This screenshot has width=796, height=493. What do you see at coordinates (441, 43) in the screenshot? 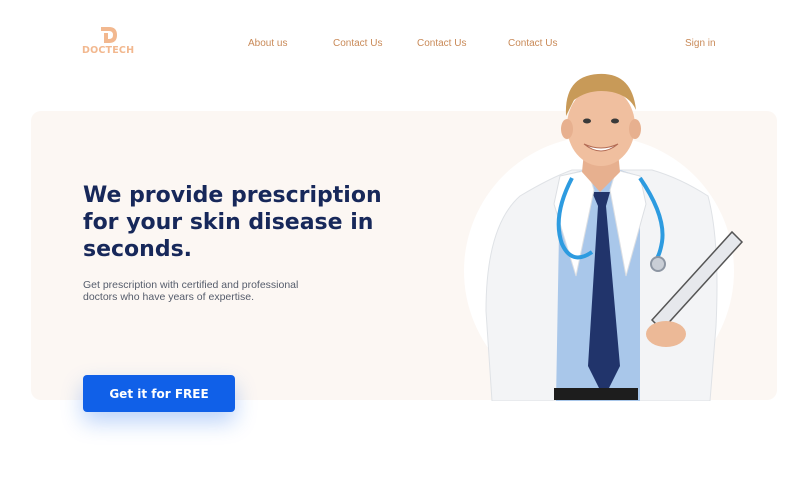
I see `nav-contact-us-2: Contact Us` at bounding box center [441, 43].